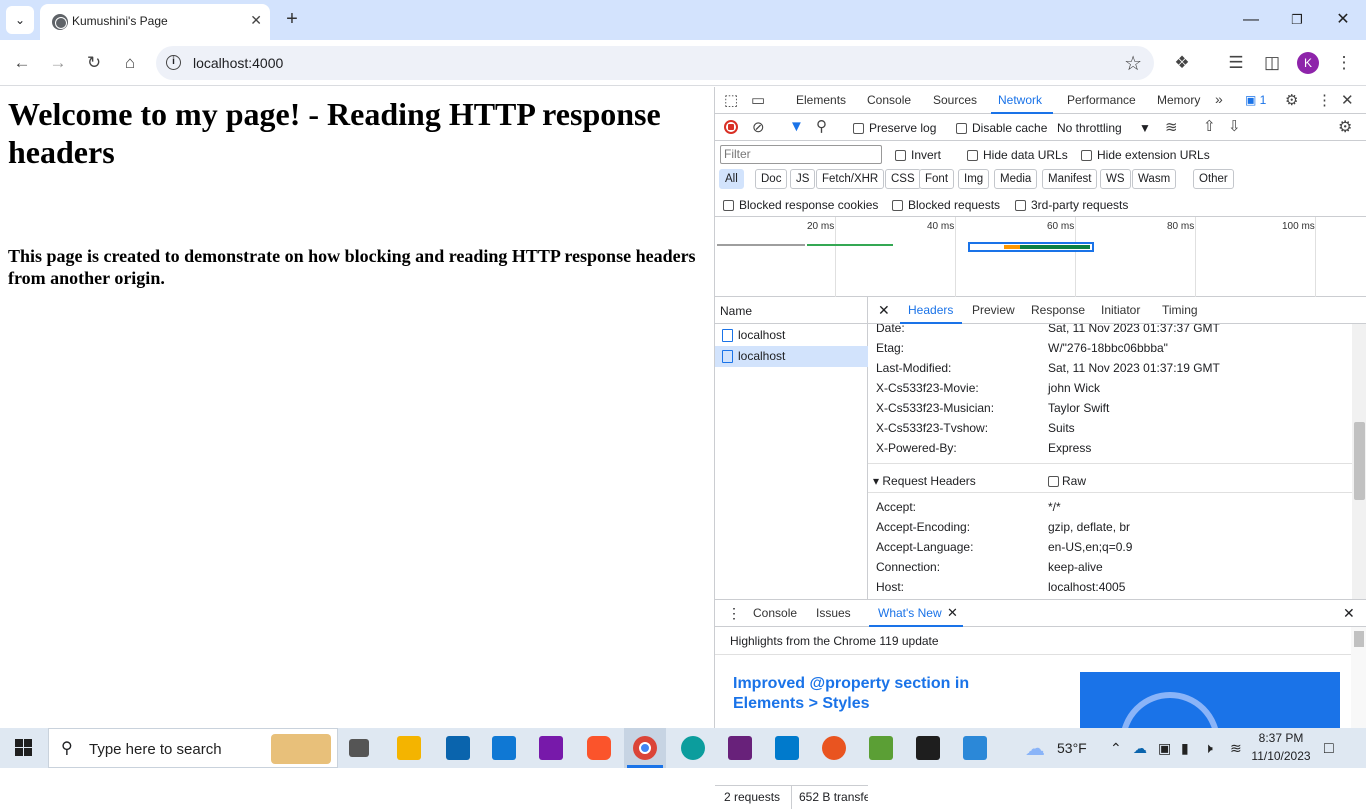  What do you see at coordinates (58, 63) in the screenshot?
I see `forward-button: →` at bounding box center [58, 63].